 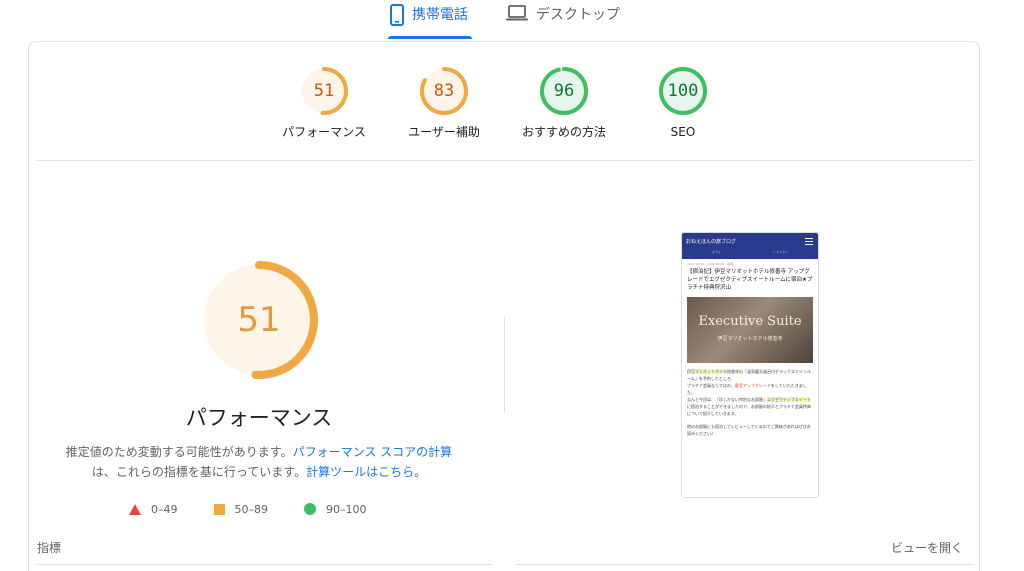 What do you see at coordinates (713, 371) in the screenshot?
I see `preview-highlight: 伊豆マリオットホテル修善寺` at bounding box center [713, 371].